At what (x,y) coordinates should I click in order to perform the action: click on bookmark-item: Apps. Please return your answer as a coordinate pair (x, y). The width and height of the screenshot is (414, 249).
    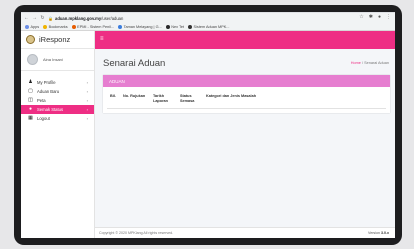
    Looking at the image, I should click on (32, 26).